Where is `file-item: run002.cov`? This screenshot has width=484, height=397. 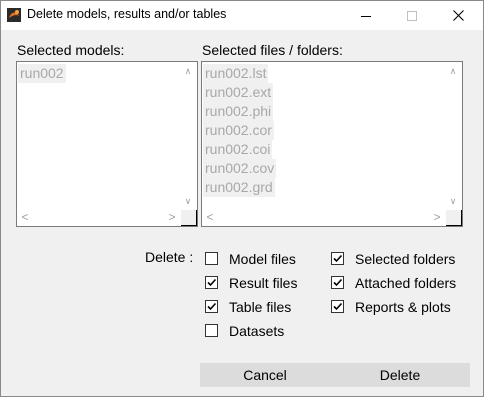
file-item: run002.cov is located at coordinates (240, 168).